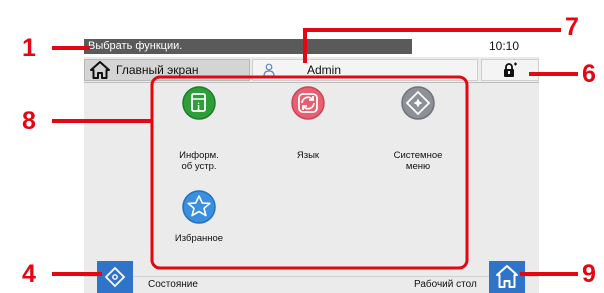 The height and width of the screenshot is (293, 604). I want to click on function-label-language: Язык, so click(308, 155).